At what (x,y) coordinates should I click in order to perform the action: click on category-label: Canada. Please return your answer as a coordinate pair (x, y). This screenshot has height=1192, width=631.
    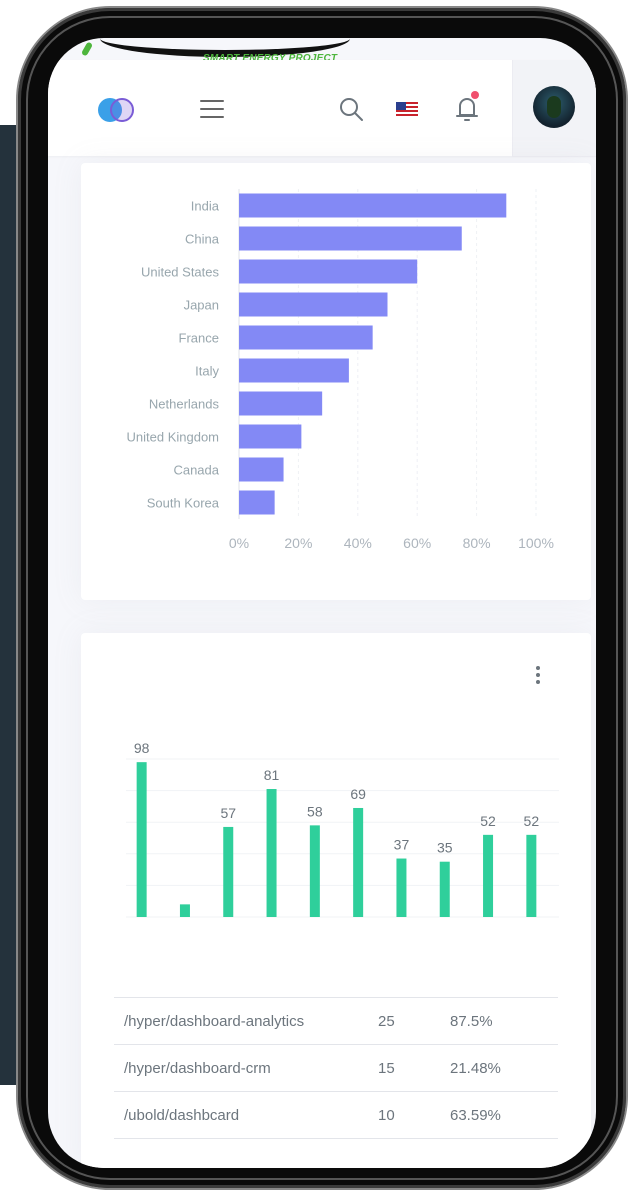
    Looking at the image, I should click on (196, 470).